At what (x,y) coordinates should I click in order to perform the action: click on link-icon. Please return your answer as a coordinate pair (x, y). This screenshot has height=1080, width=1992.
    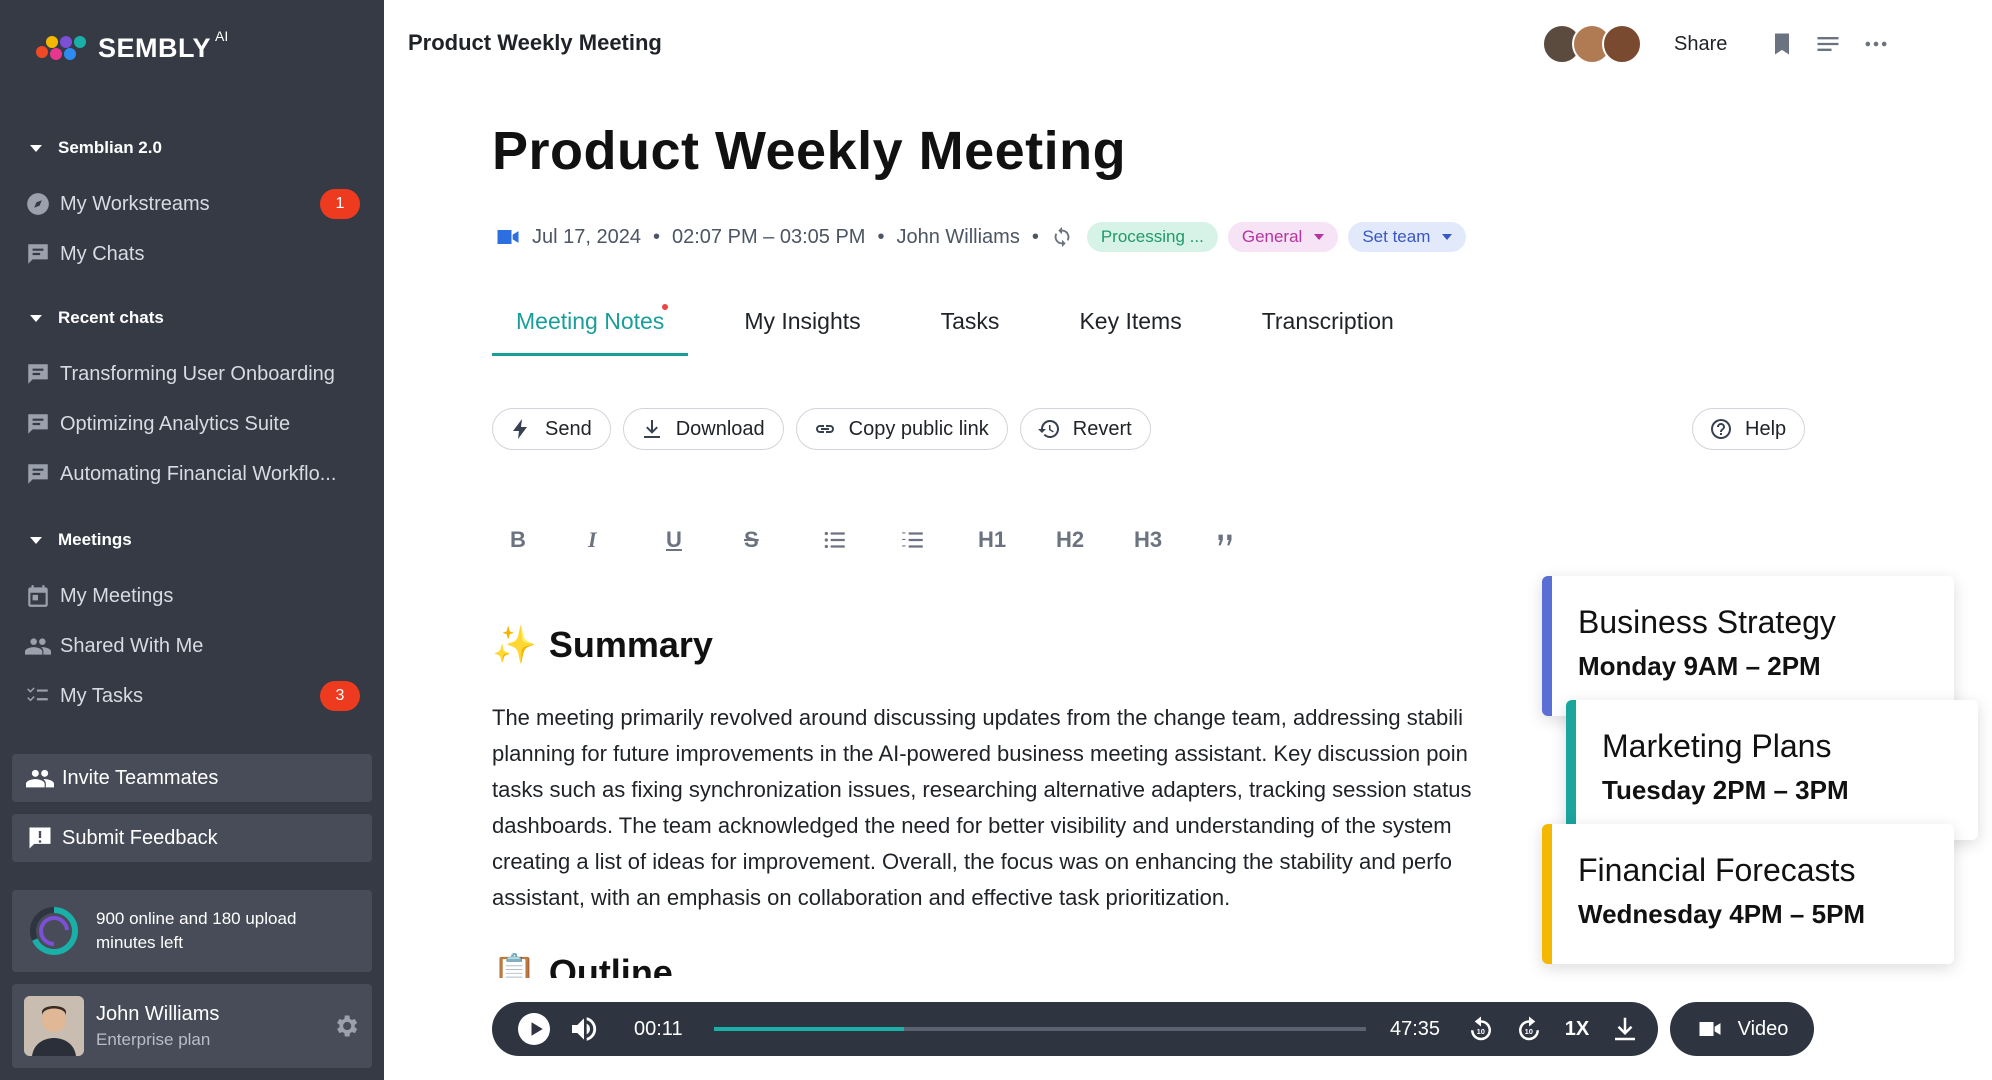
    Looking at the image, I should click on (824, 429).